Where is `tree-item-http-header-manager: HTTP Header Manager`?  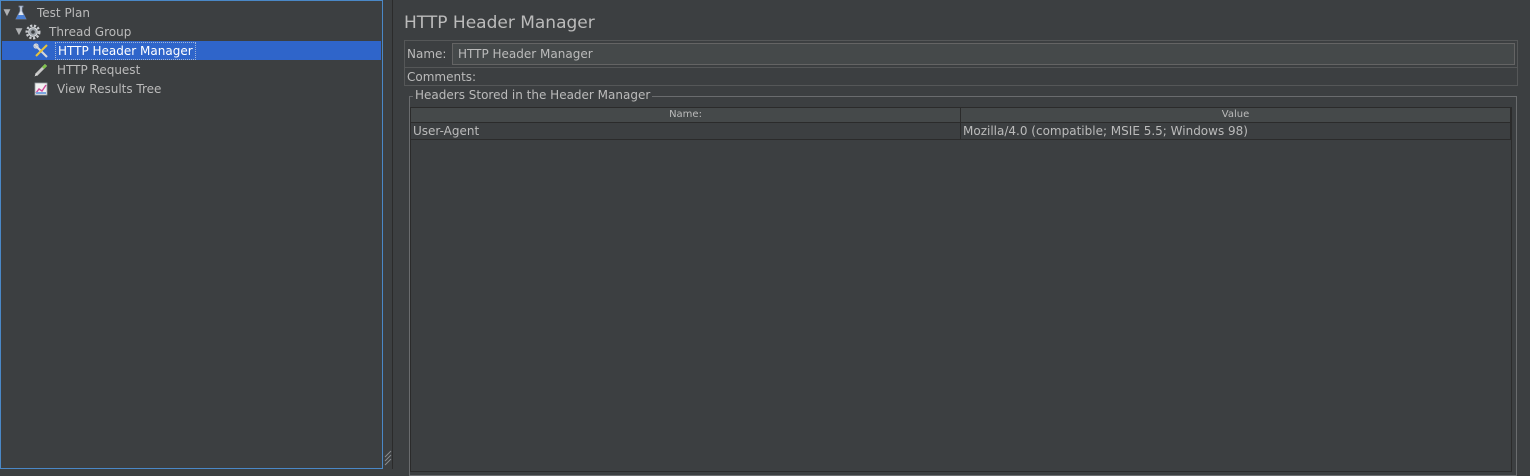 tree-item-http-header-manager: HTTP Header Manager is located at coordinates (191, 50).